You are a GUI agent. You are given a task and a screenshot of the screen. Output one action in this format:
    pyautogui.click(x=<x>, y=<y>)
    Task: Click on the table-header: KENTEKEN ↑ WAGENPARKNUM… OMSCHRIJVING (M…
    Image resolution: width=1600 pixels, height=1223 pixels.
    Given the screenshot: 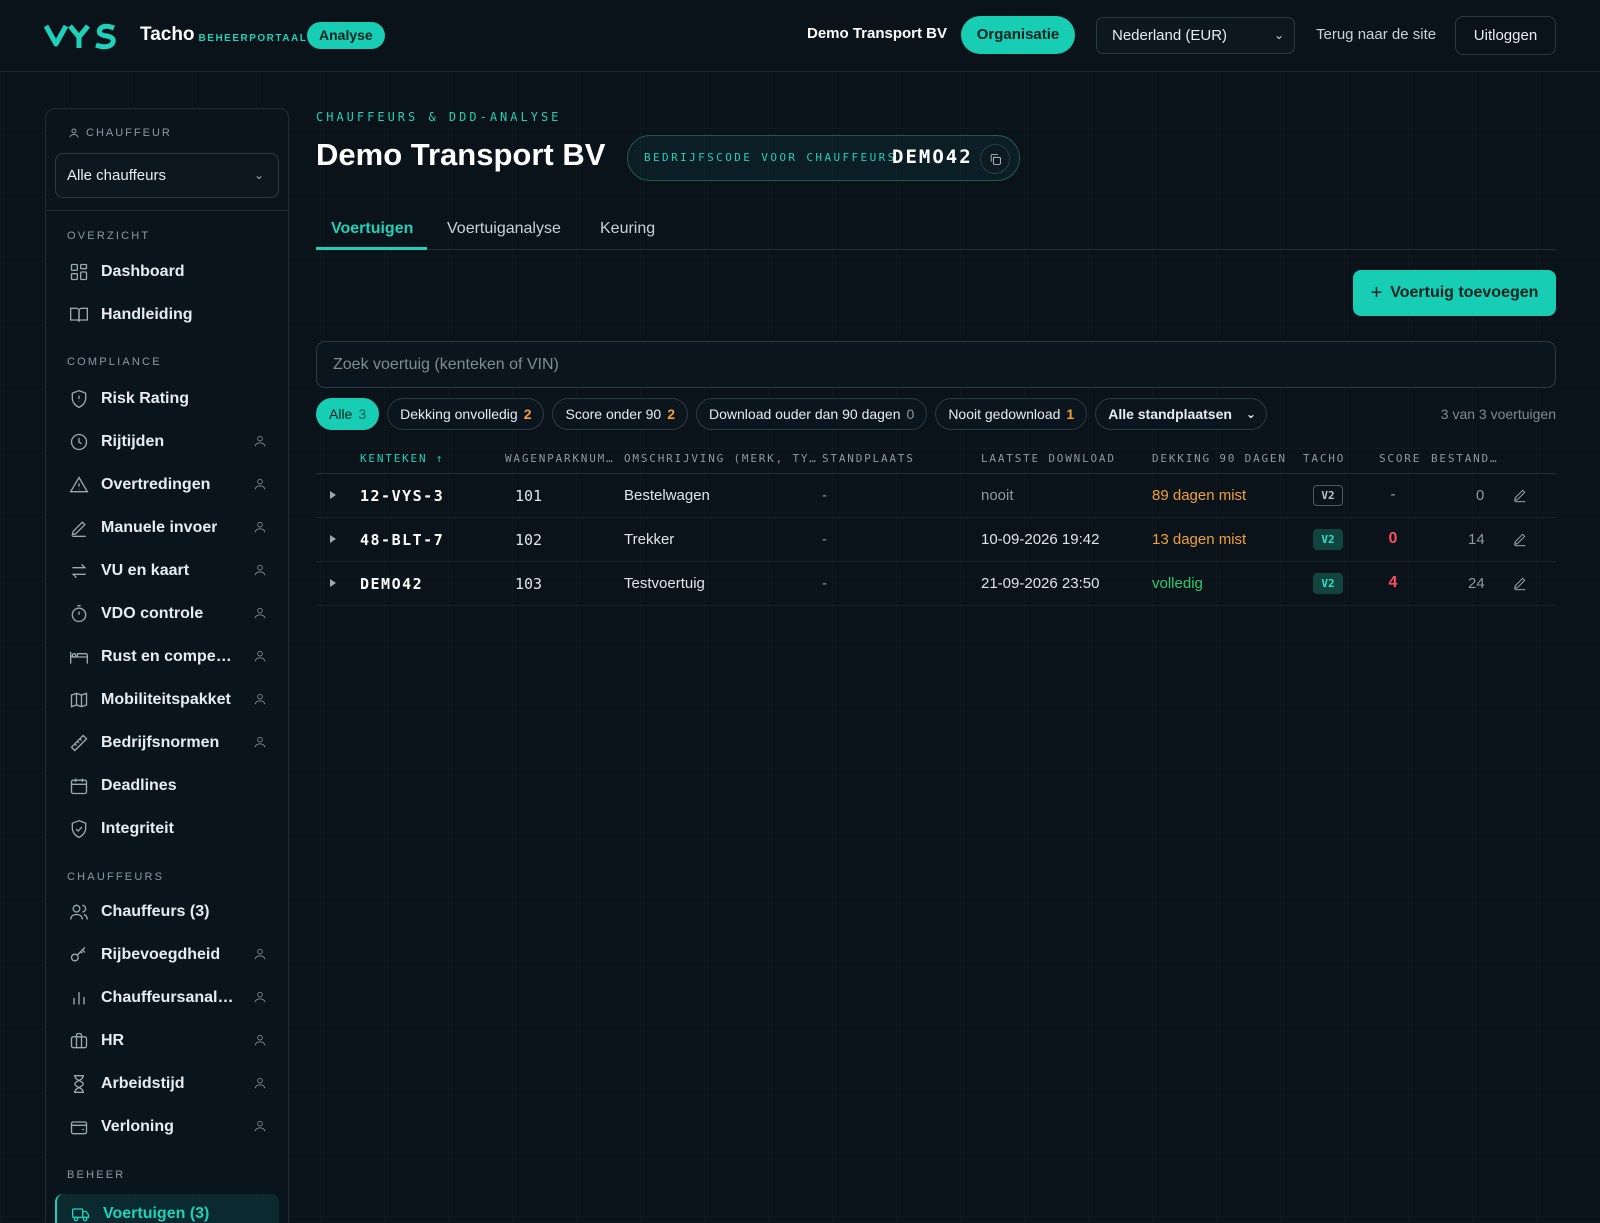 What is the action you would take?
    pyautogui.click(x=936, y=458)
    